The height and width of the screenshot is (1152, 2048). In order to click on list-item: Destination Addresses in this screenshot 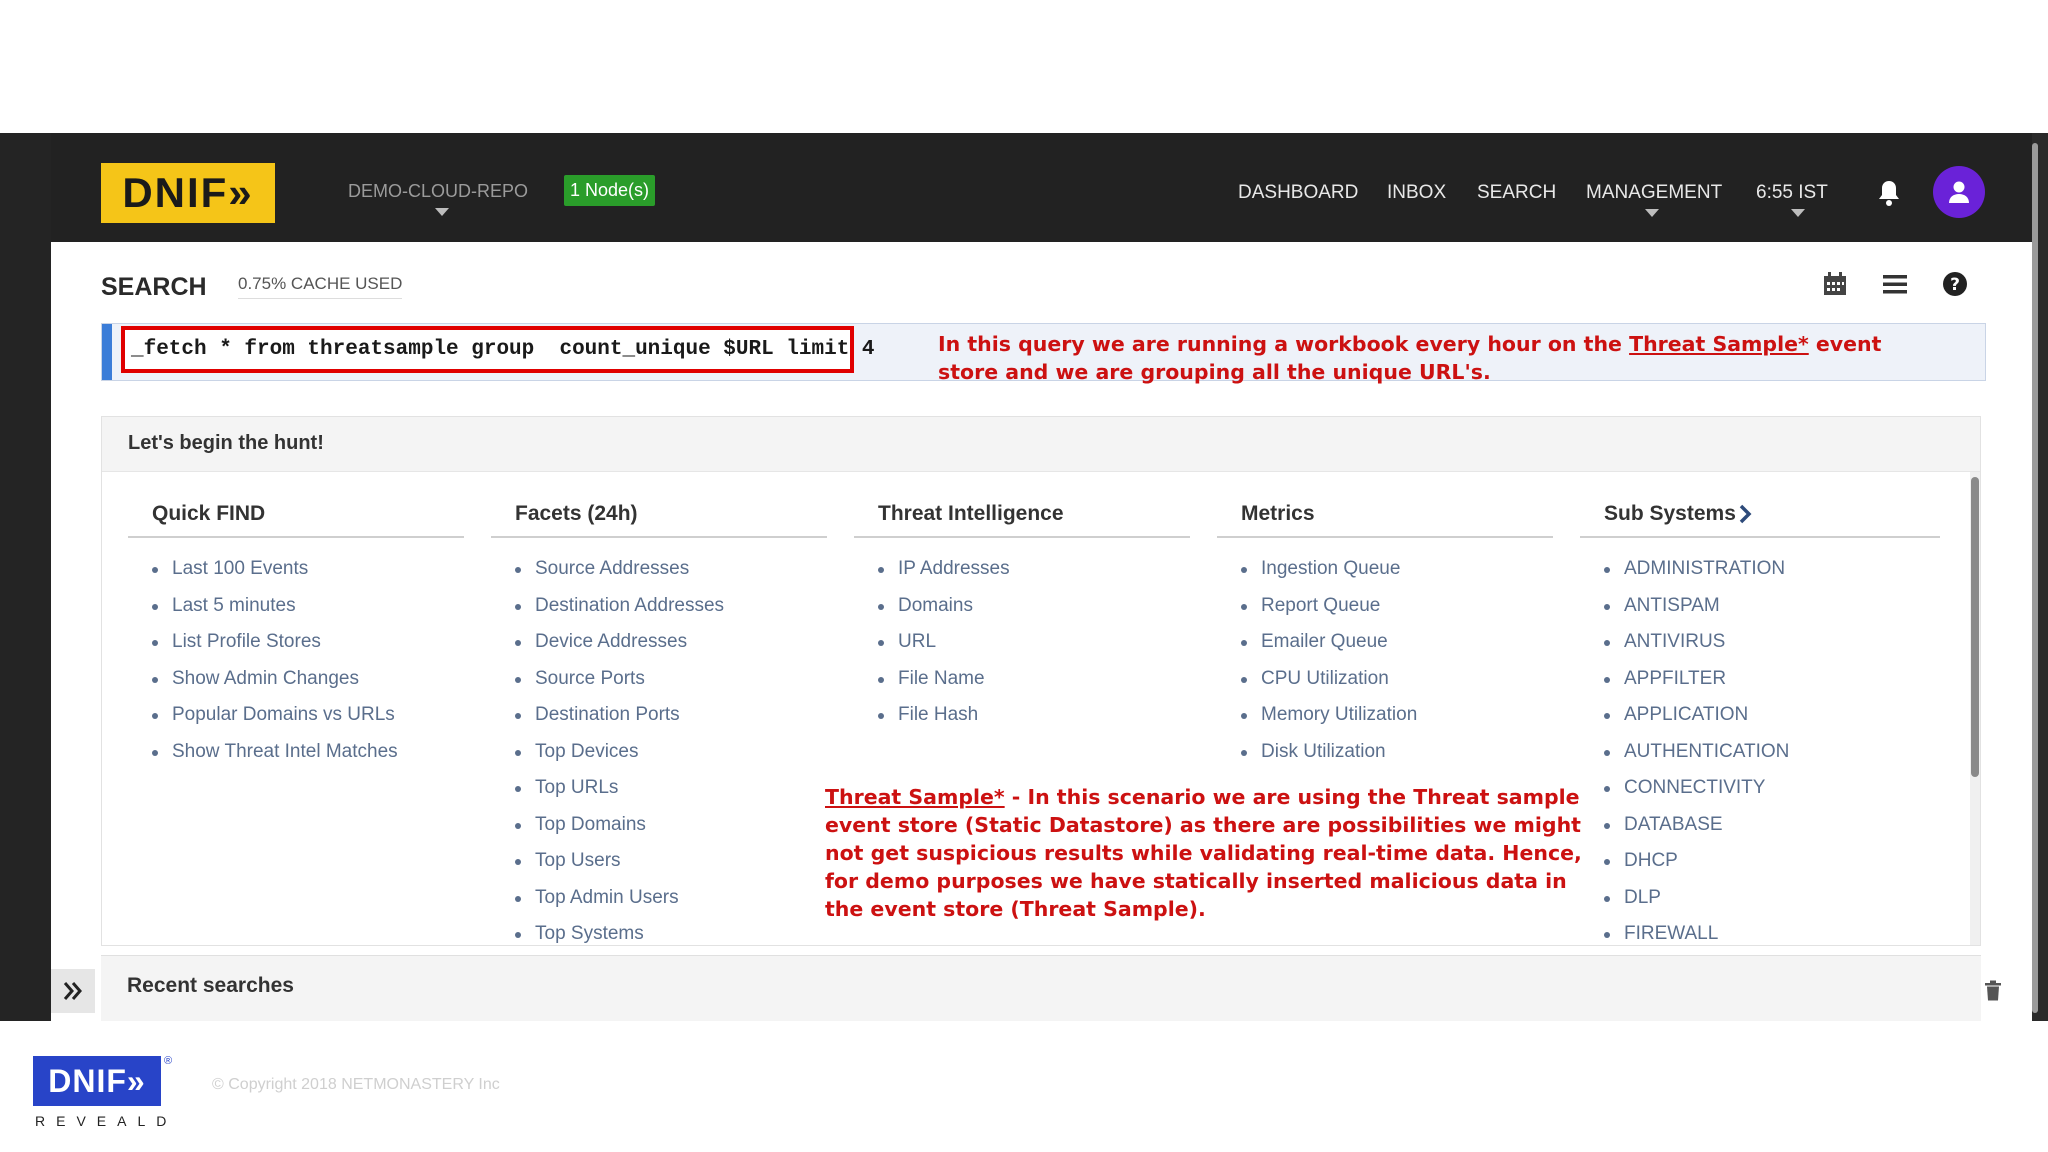, I will do `click(671, 606)`.